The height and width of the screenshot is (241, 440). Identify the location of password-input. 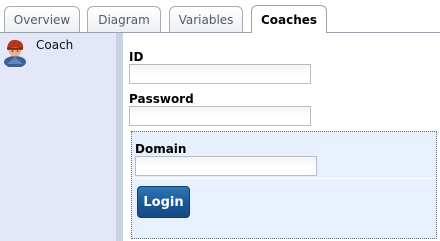
(220, 116).